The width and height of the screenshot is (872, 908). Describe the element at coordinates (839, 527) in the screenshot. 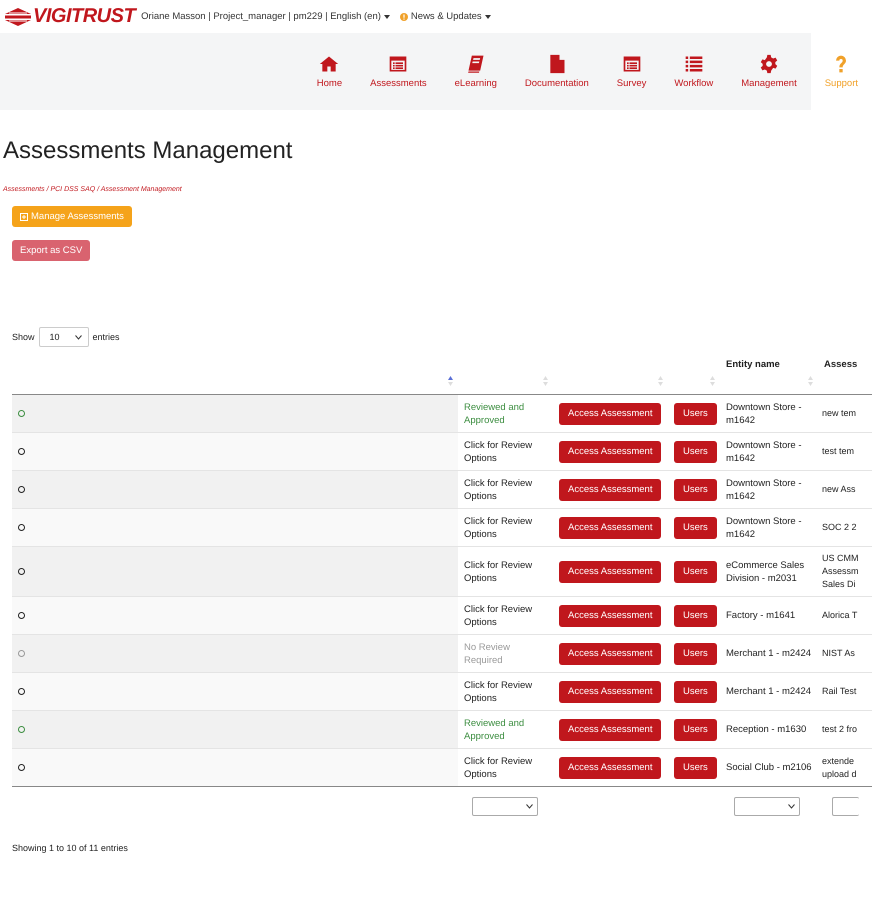

I see `table-cell: SOC 2 2` at that location.